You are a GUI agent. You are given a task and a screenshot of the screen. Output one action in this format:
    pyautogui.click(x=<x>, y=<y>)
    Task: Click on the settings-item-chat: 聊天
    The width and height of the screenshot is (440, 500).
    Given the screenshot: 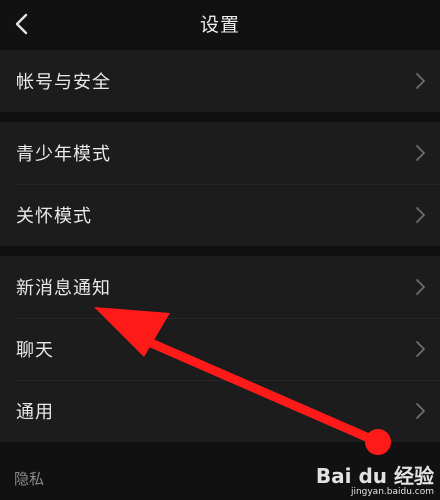 What is the action you would take?
    pyautogui.click(x=220, y=349)
    